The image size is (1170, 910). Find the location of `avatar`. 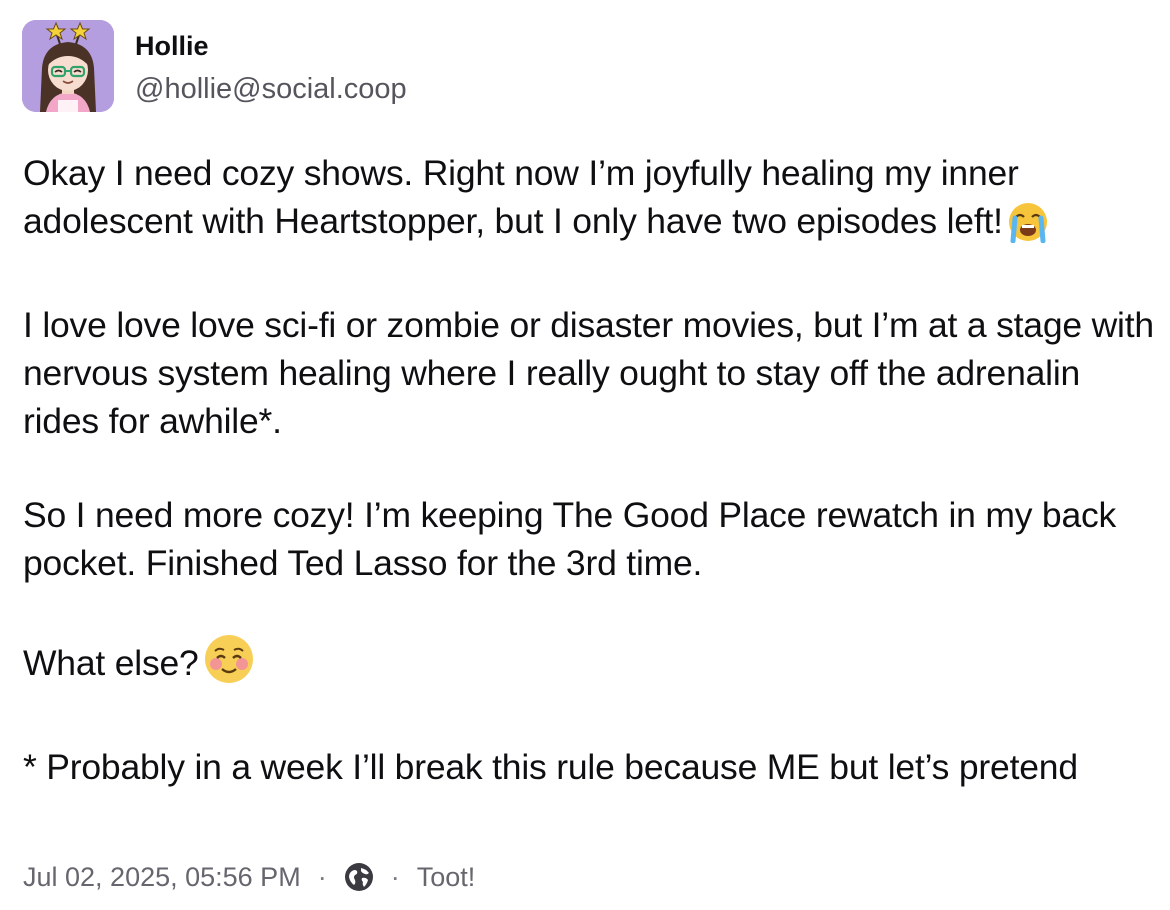

avatar is located at coordinates (68, 66).